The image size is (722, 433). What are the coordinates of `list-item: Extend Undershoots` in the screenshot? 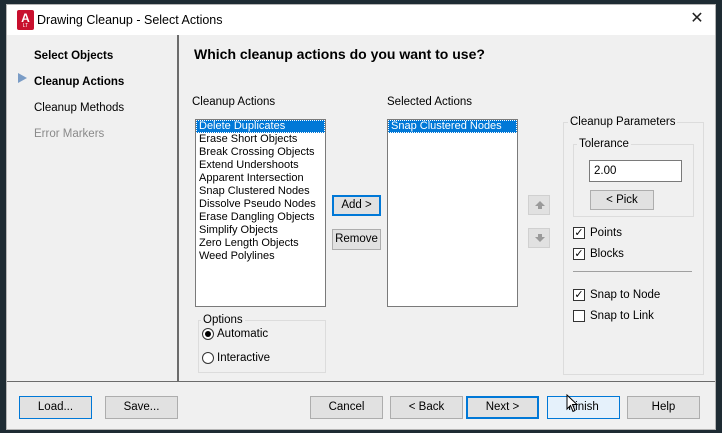 It's located at (260, 165).